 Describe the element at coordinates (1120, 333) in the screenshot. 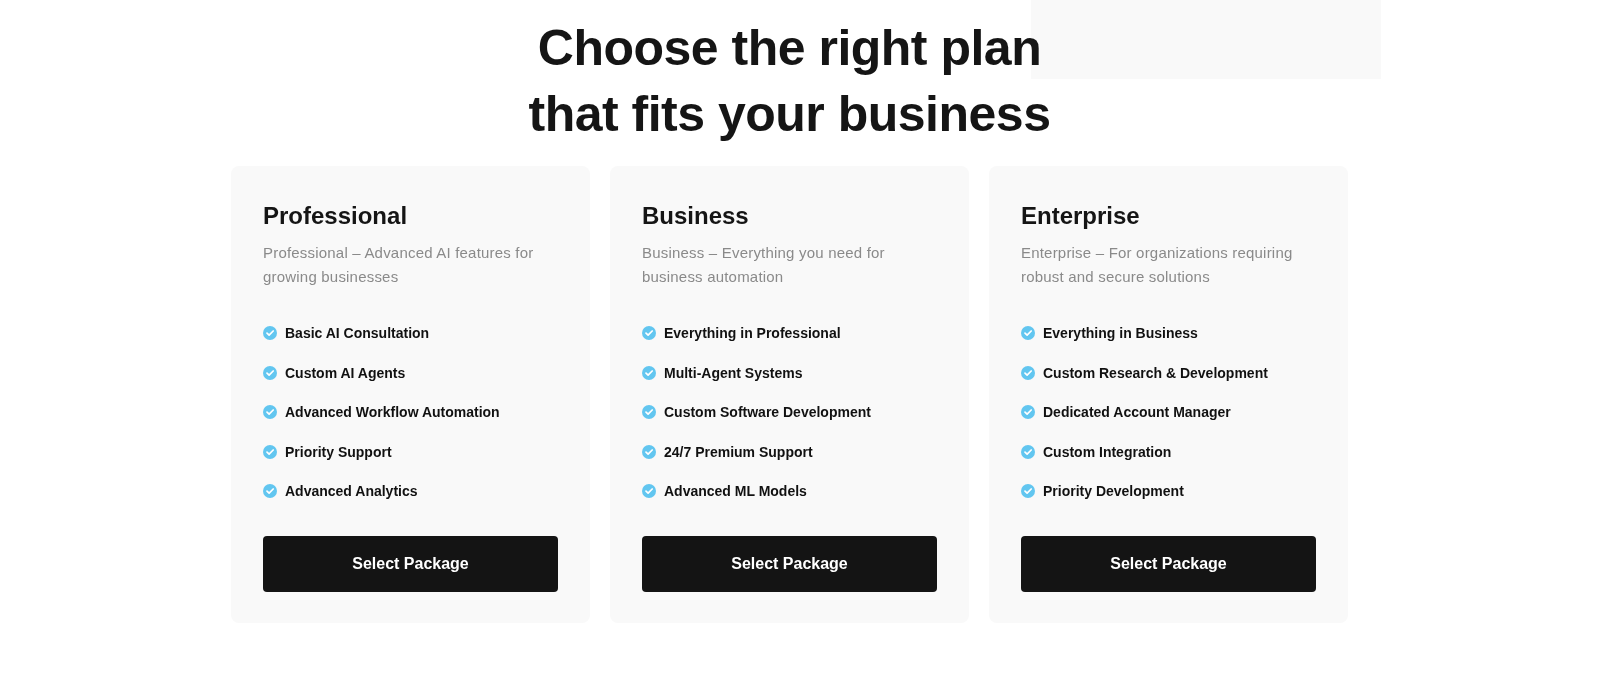

I see `feature-text: Everything in Business` at that location.